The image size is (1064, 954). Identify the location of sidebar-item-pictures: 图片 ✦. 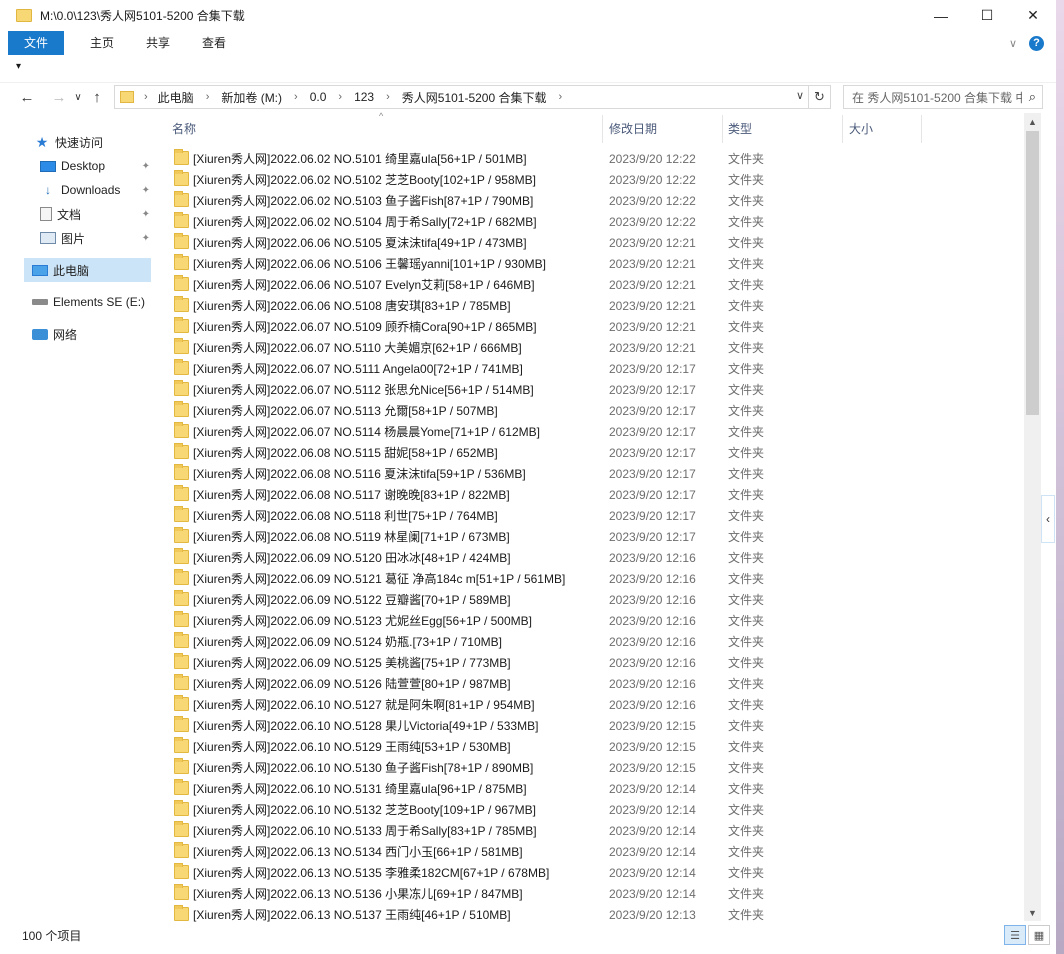
(95, 238).